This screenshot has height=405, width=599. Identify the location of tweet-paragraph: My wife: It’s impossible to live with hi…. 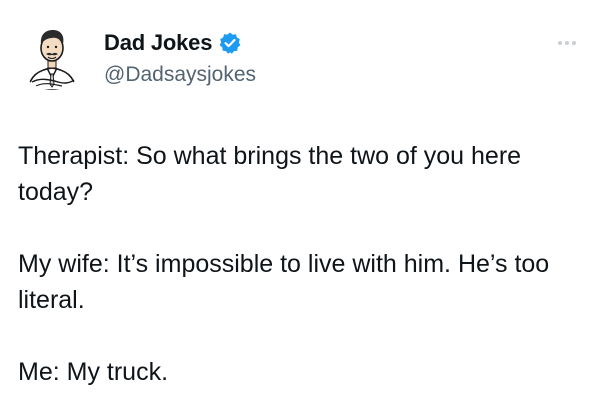
(284, 282).